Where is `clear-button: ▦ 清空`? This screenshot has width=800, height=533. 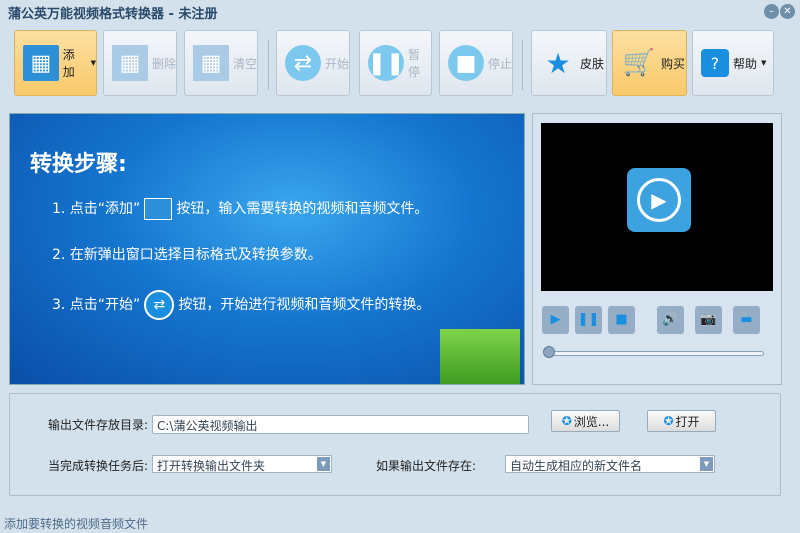
clear-button: ▦ 清空 is located at coordinates (221, 63).